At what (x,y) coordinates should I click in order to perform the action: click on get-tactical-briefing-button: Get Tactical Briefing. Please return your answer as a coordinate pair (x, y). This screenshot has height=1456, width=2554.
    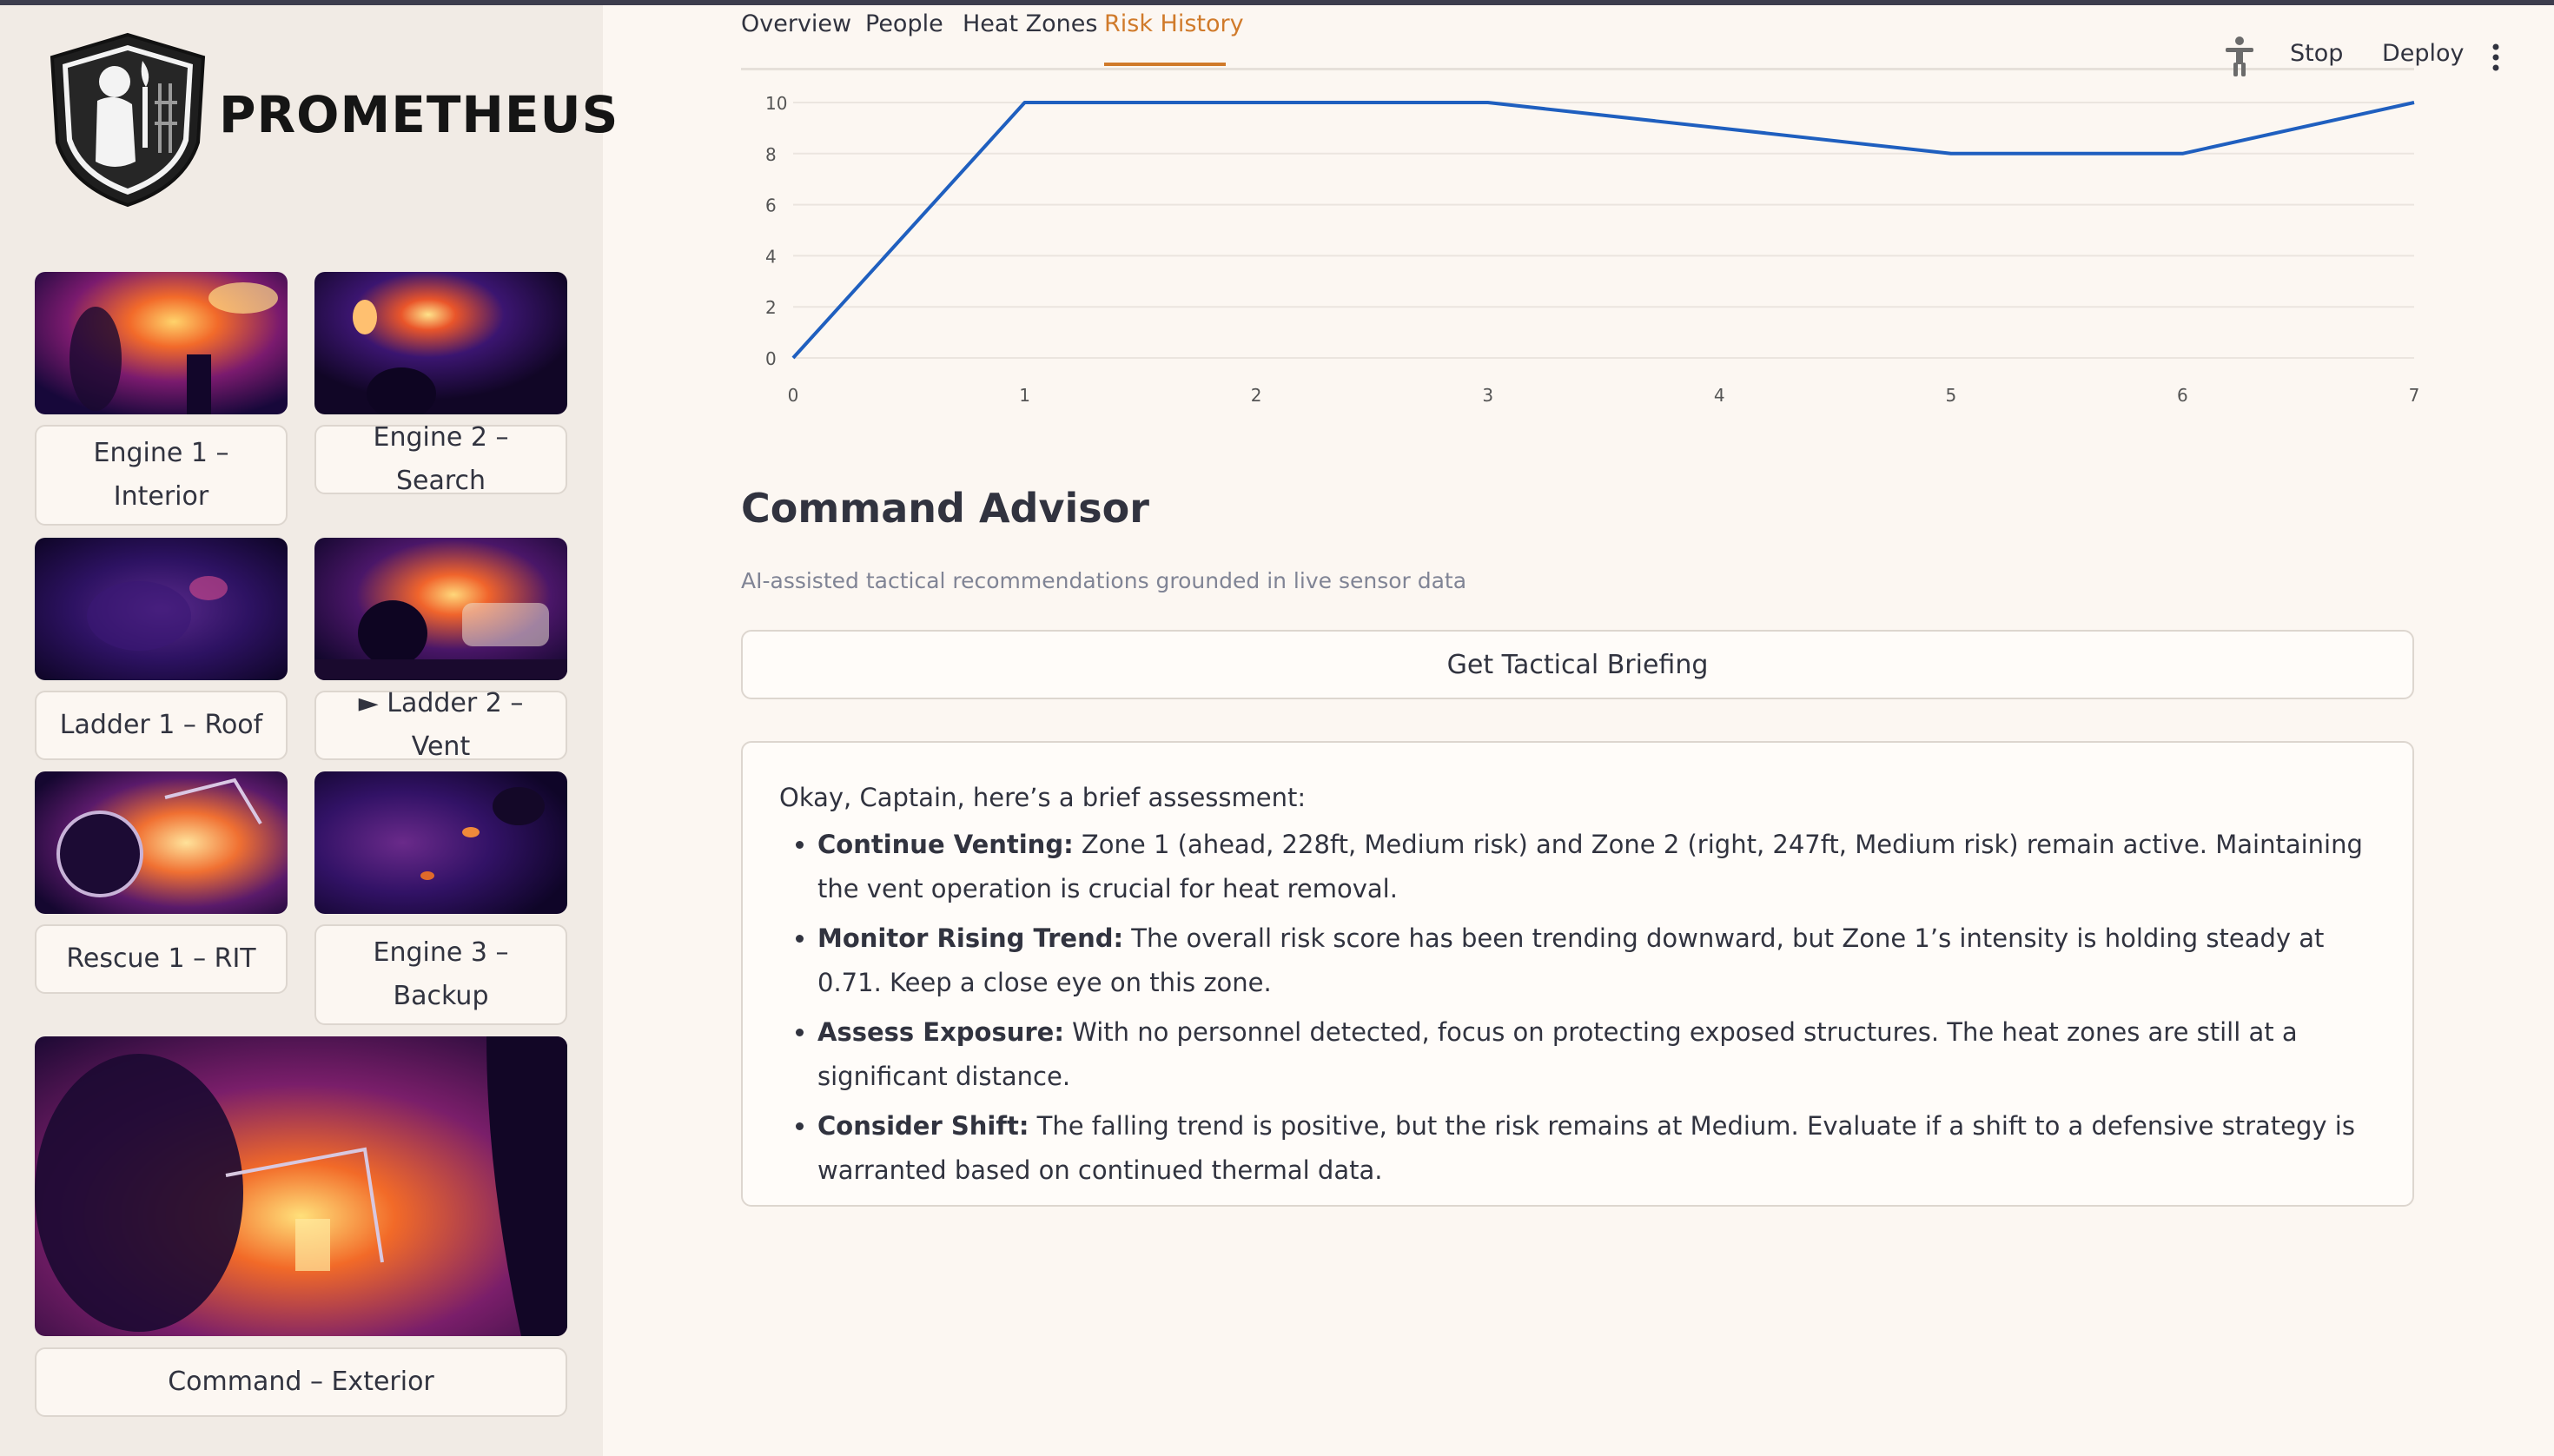
    Looking at the image, I should click on (1578, 664).